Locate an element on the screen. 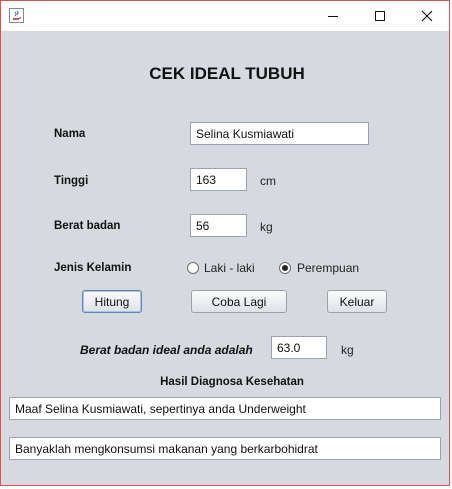  diagnosis-title: Hasil Diagnosa Kesehatan is located at coordinates (232, 382).